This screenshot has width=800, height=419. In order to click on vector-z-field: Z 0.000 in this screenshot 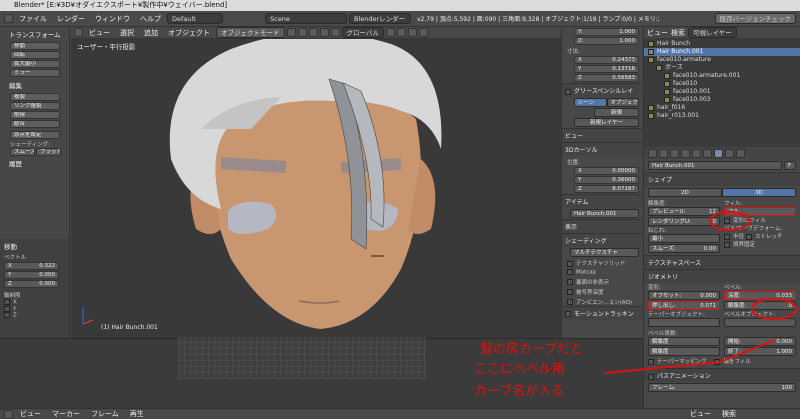, I will do `click(31, 284)`.